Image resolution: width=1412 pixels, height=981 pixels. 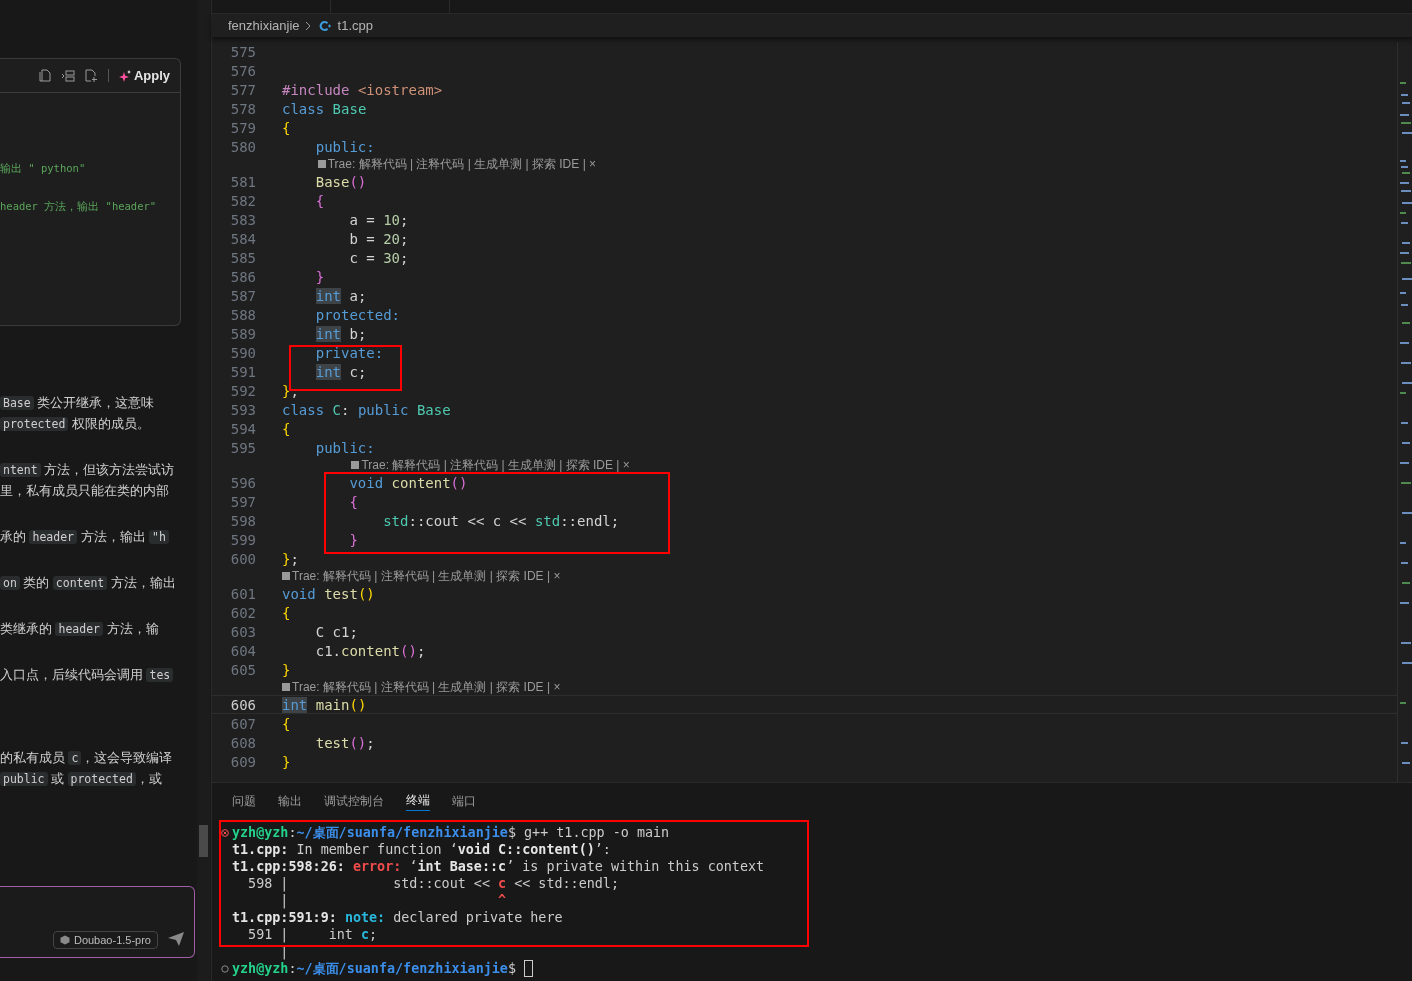 I want to click on line-number: 583, so click(x=242, y=219).